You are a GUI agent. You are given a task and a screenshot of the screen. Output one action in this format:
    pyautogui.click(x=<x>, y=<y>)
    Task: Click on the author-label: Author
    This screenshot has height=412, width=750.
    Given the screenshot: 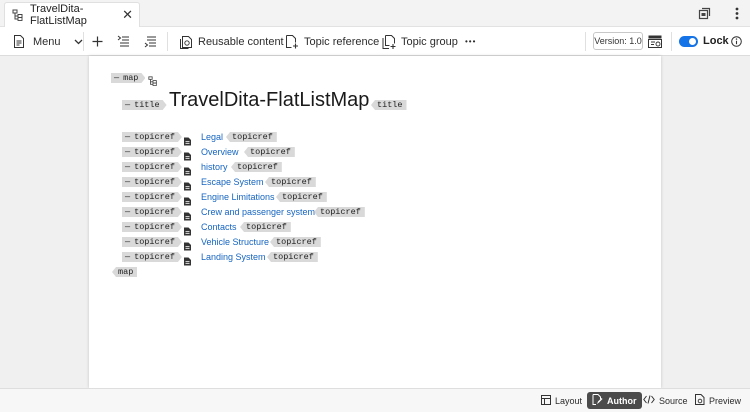 What is the action you would take?
    pyautogui.click(x=622, y=400)
    